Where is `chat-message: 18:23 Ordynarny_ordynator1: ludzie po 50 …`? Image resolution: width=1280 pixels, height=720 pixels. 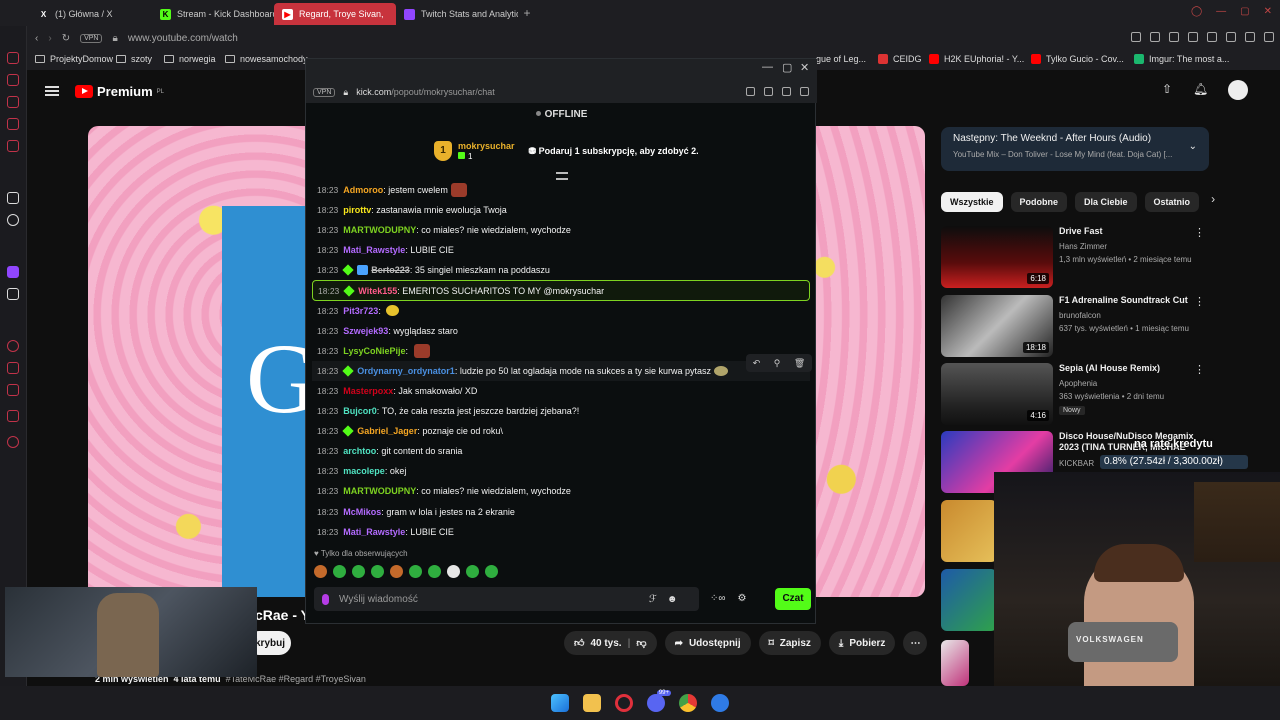
chat-message: 18:23 Ordynarny_ordynator1: ludzie po 50 … is located at coordinates (561, 370).